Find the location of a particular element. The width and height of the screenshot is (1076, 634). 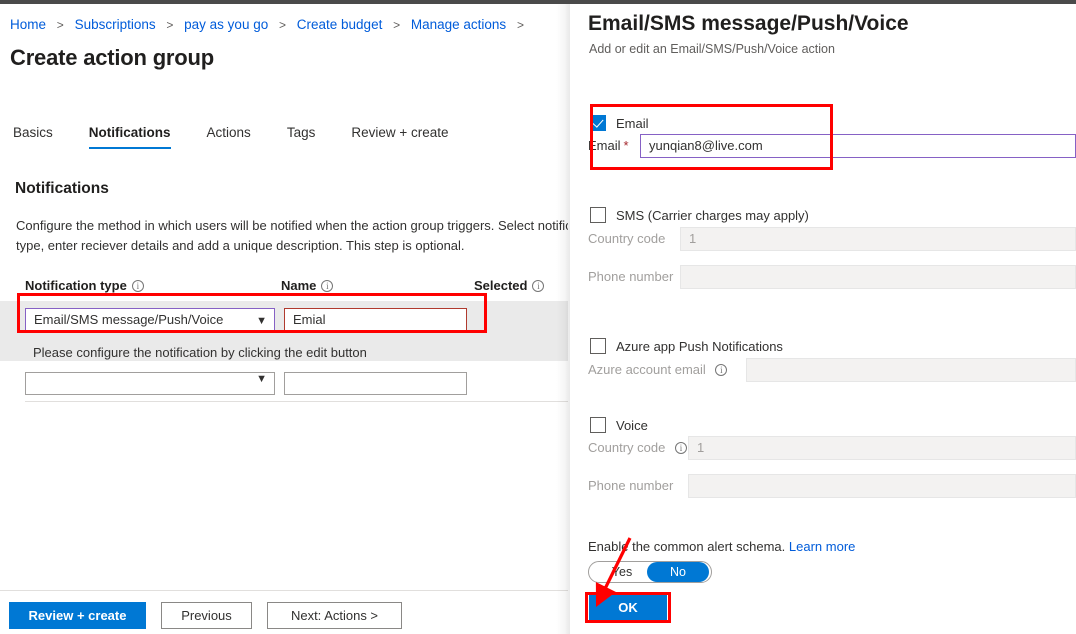

email-field-label: Email * is located at coordinates (608, 145).